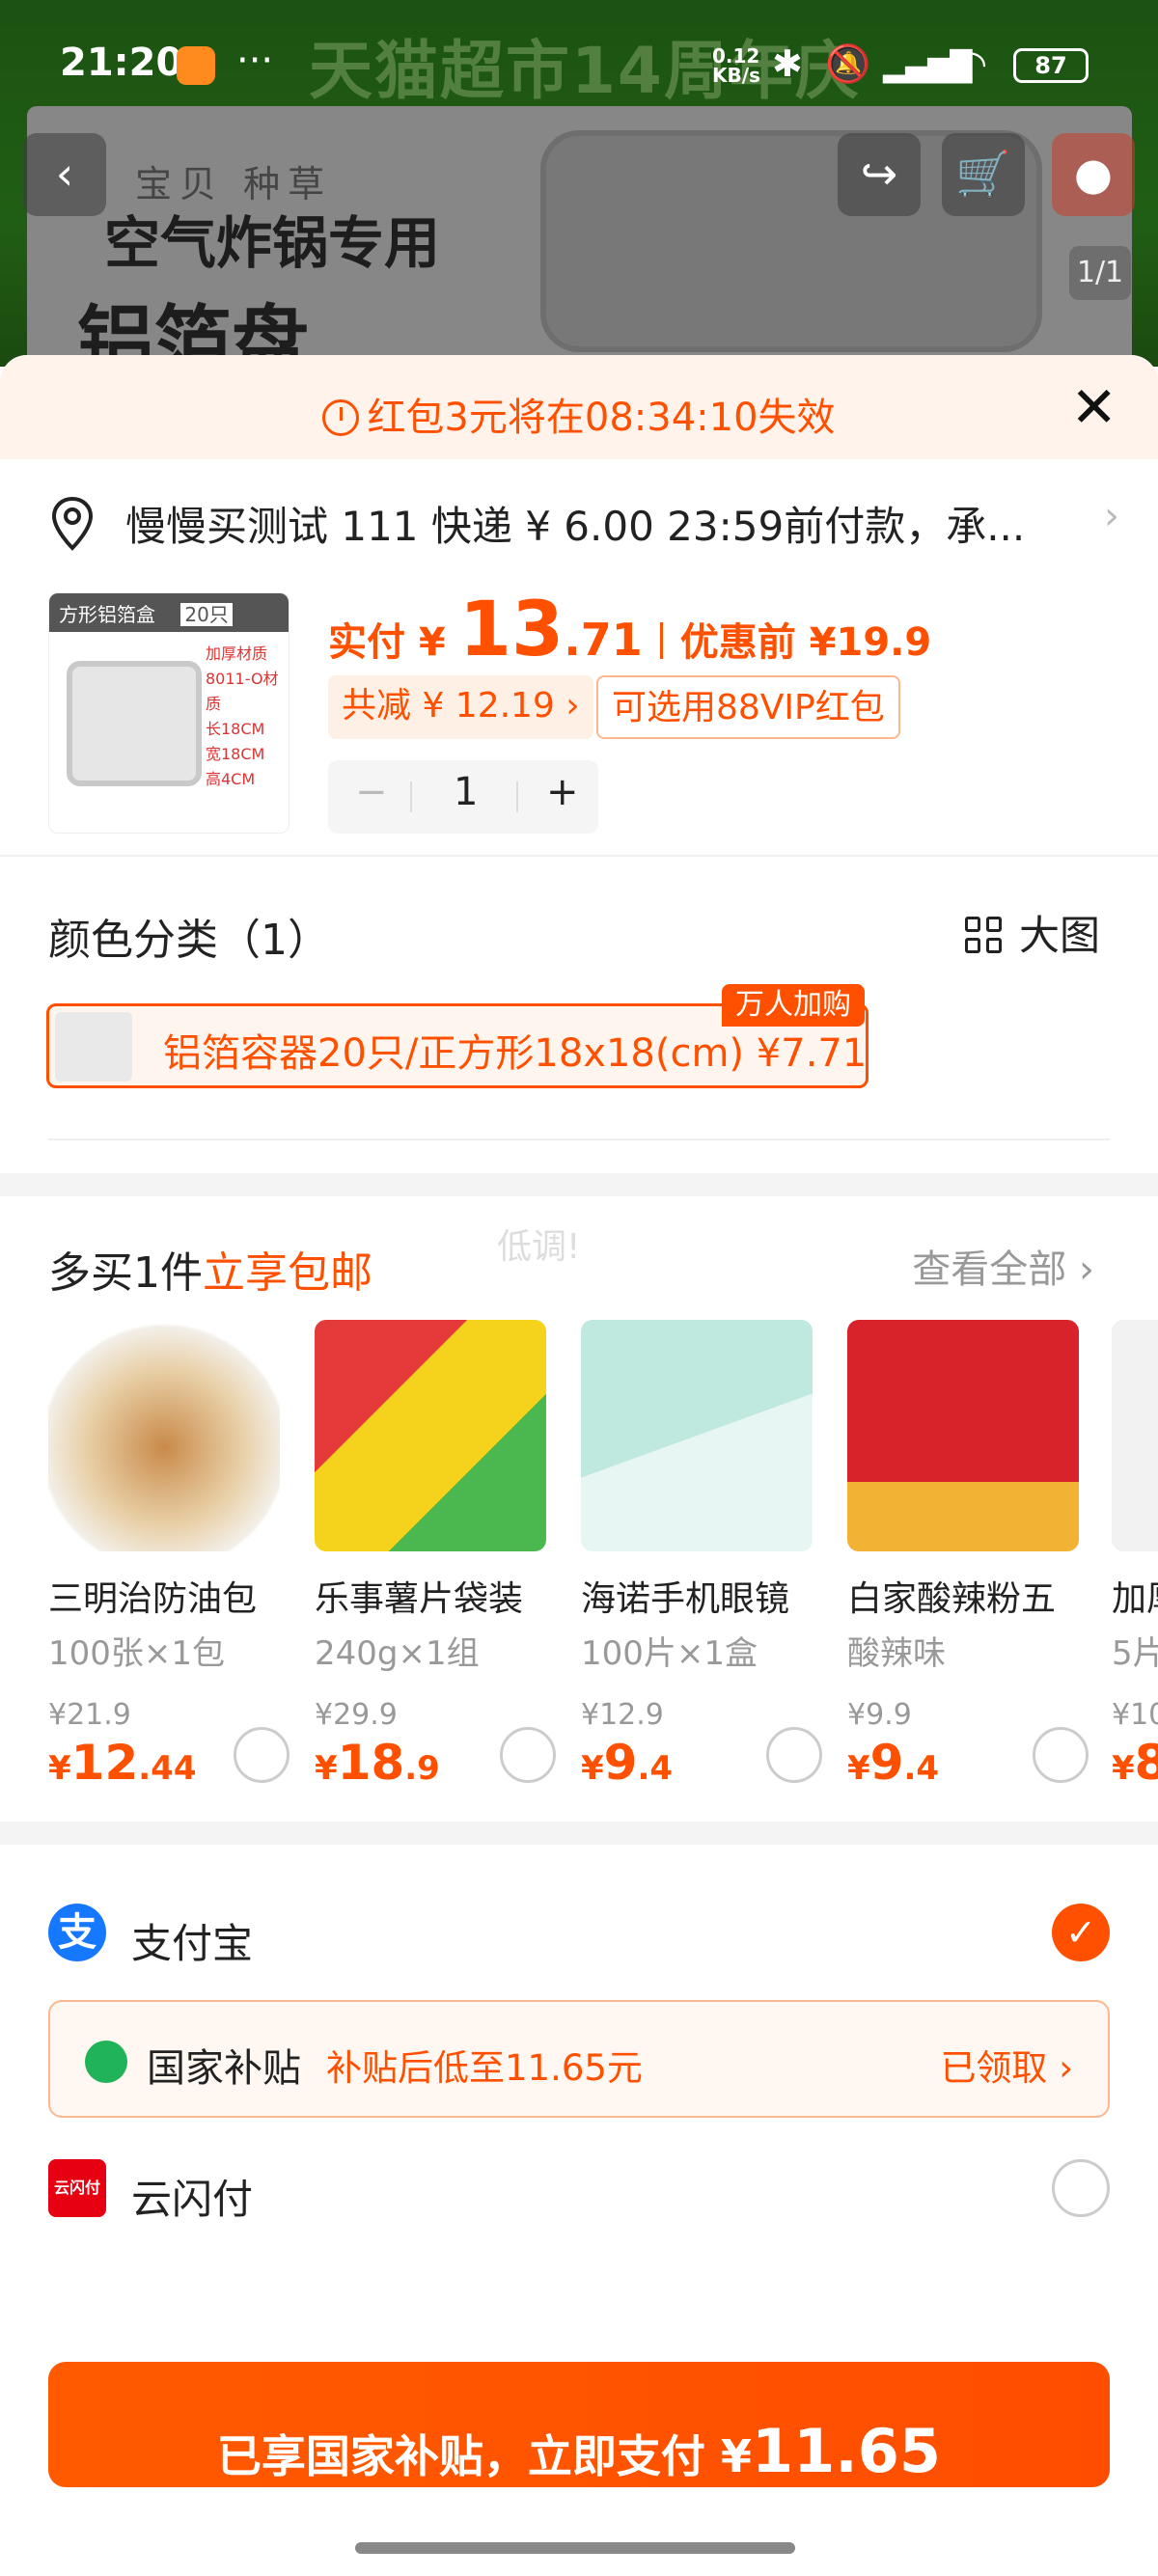 The width and height of the screenshot is (1158, 2576). Describe the element at coordinates (107, 614) in the screenshot. I see `thumb-header: 方形铝箔盒` at that location.